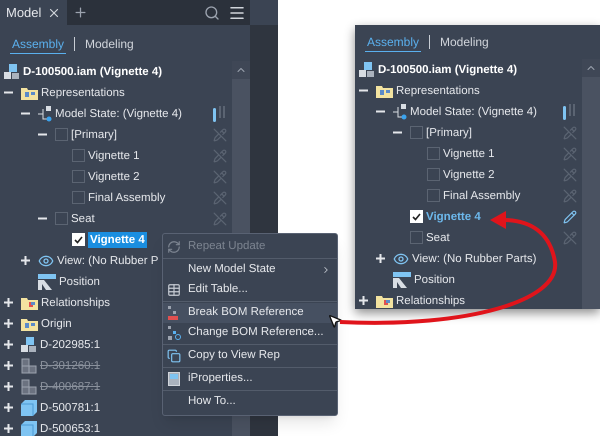 Image resolution: width=600 pixels, height=436 pixels. Describe the element at coordinates (174, 313) in the screenshot. I see `break-link-icon` at that location.